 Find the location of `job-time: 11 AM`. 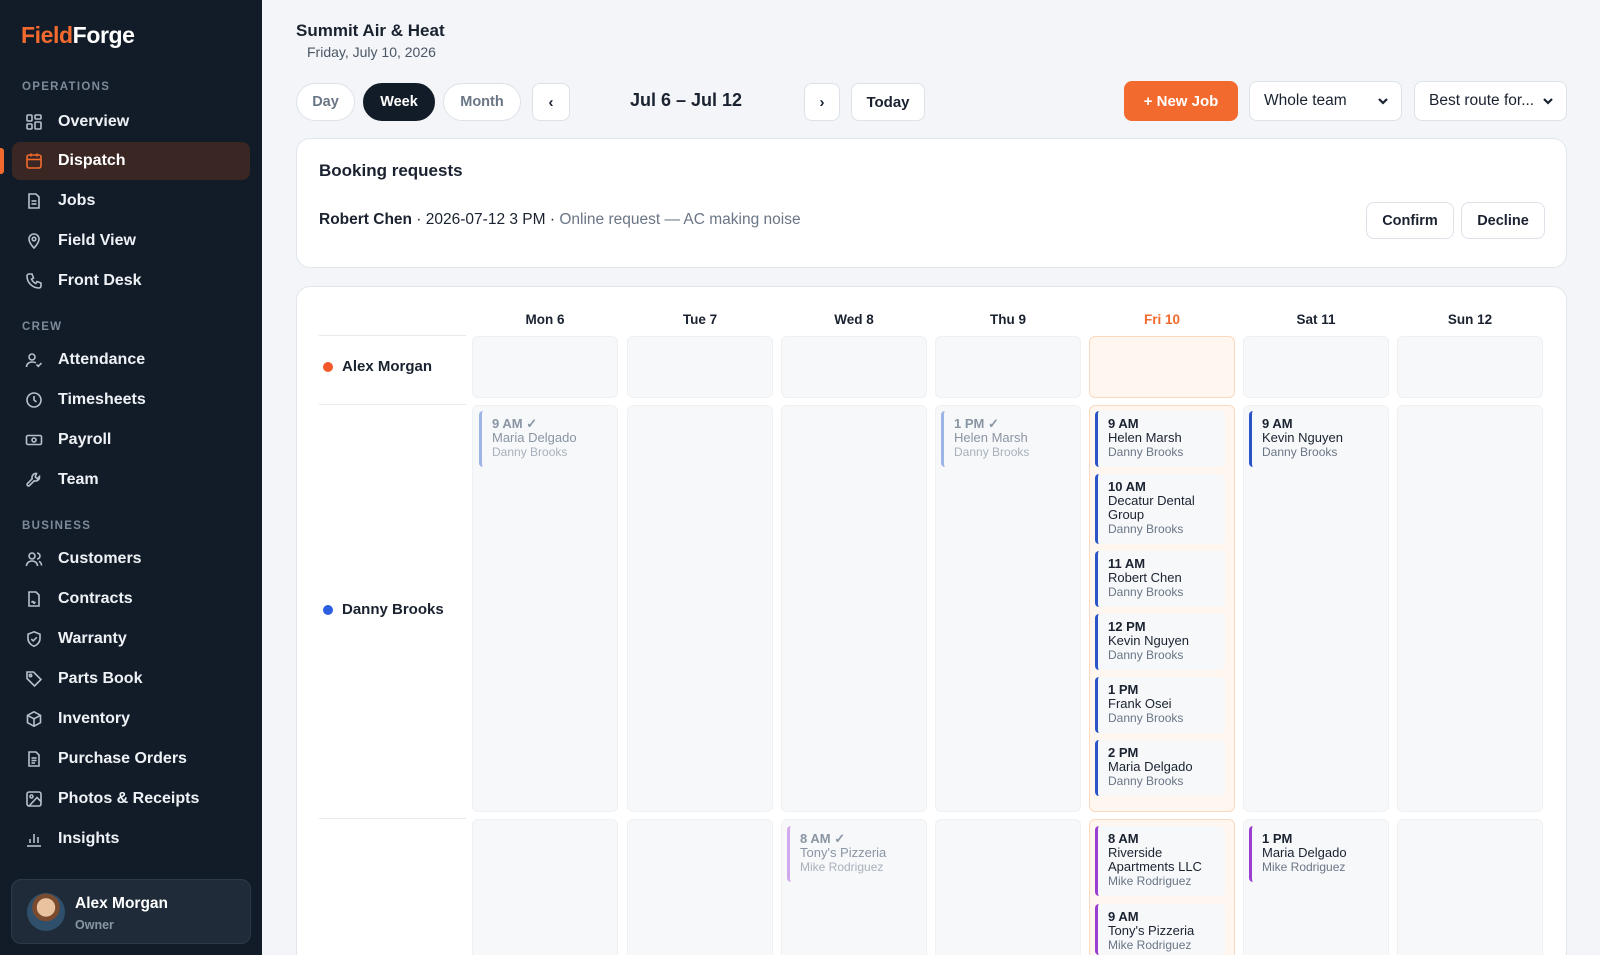

job-time: 11 AM is located at coordinates (1127, 563).